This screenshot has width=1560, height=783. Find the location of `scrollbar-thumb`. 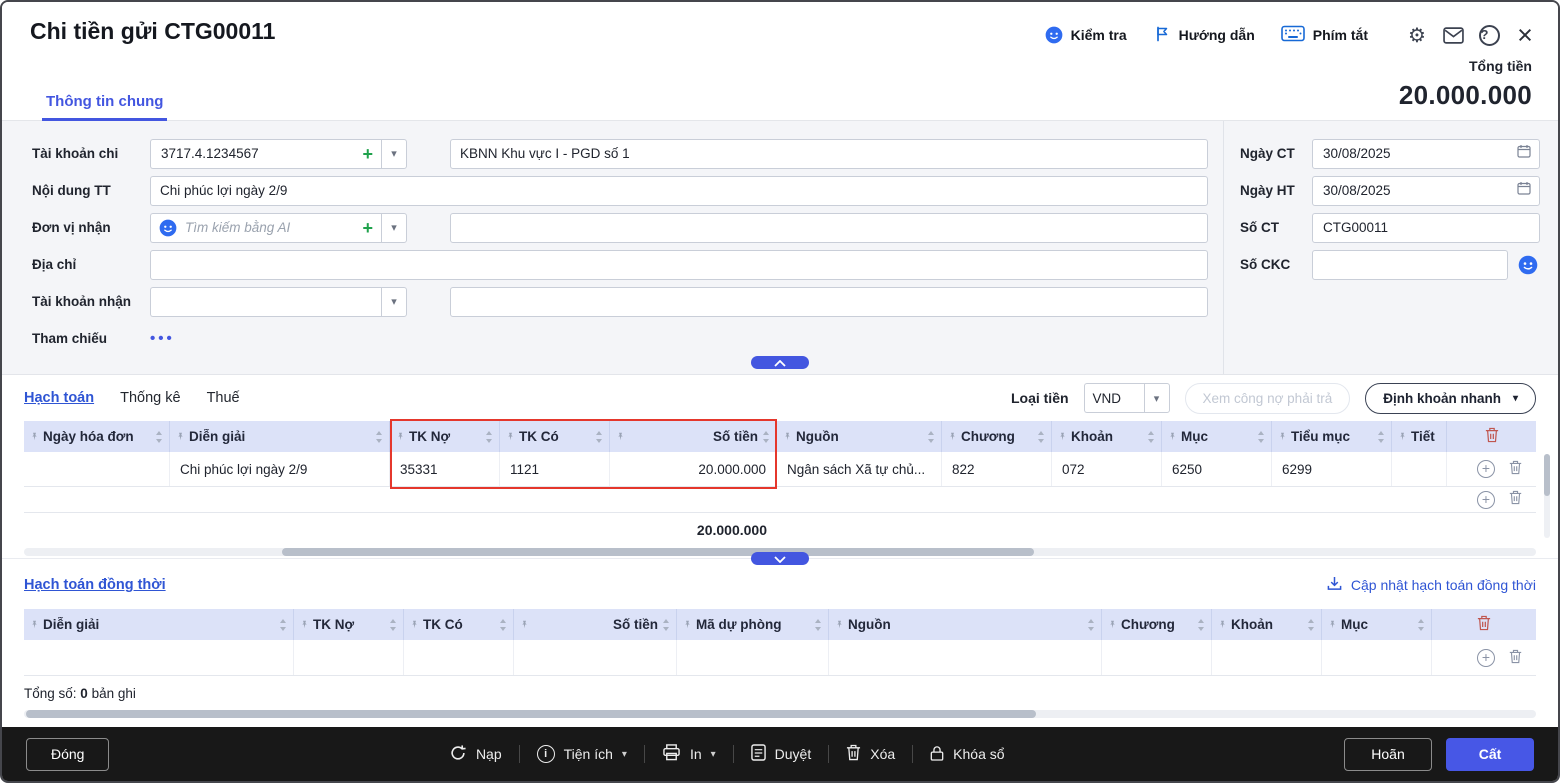

scrollbar-thumb is located at coordinates (531, 714).